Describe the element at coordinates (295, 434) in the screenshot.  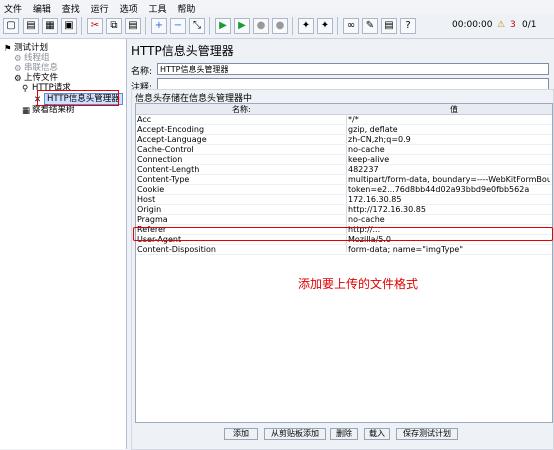
I see `add-from-clipboard-button: 从剪贴板添加` at that location.